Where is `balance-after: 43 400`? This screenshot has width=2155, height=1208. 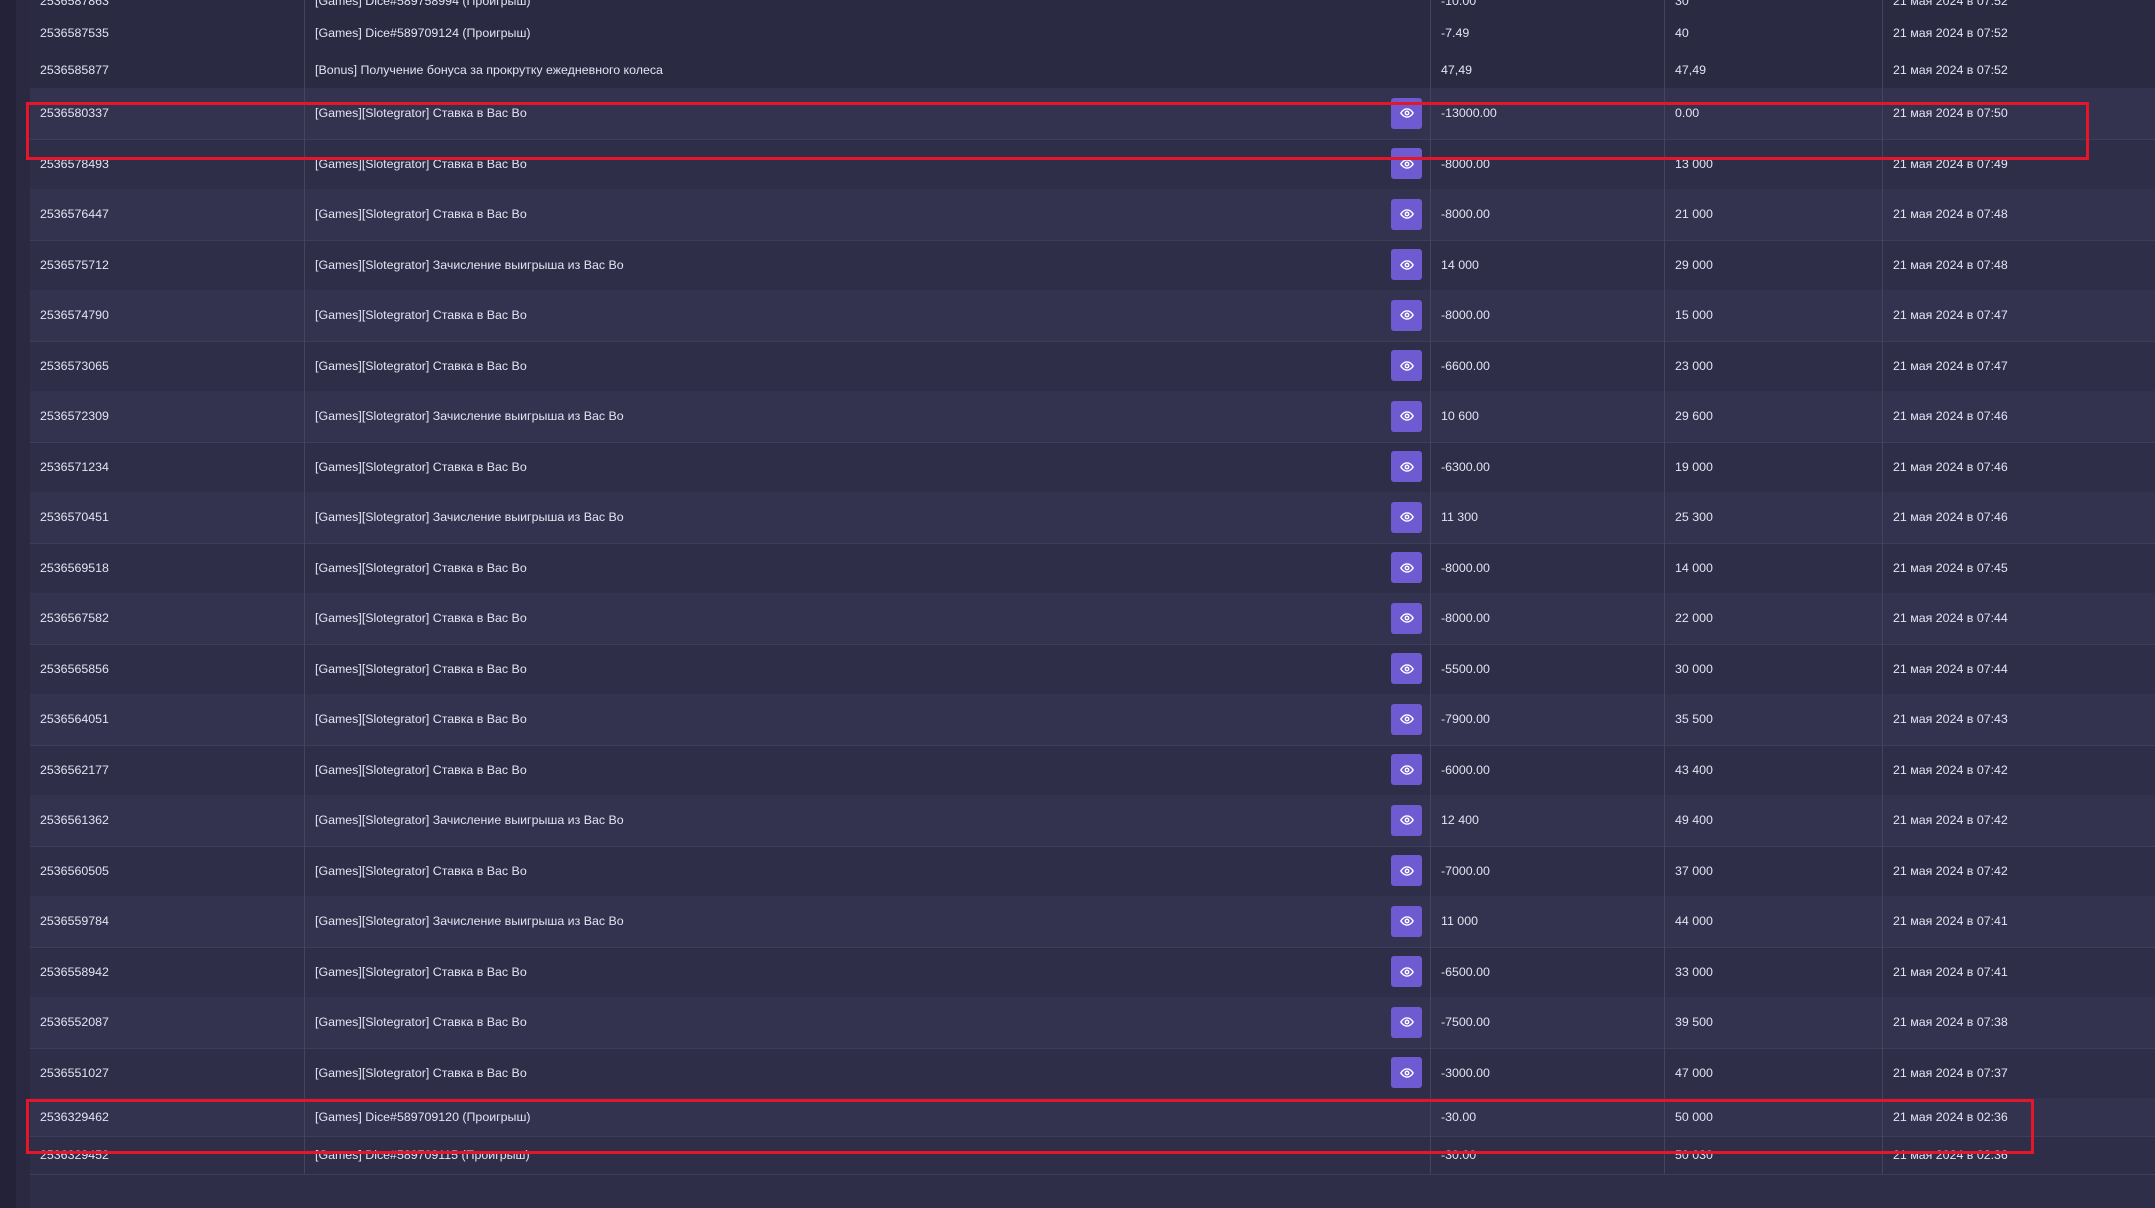 balance-after: 43 400 is located at coordinates (1774, 769).